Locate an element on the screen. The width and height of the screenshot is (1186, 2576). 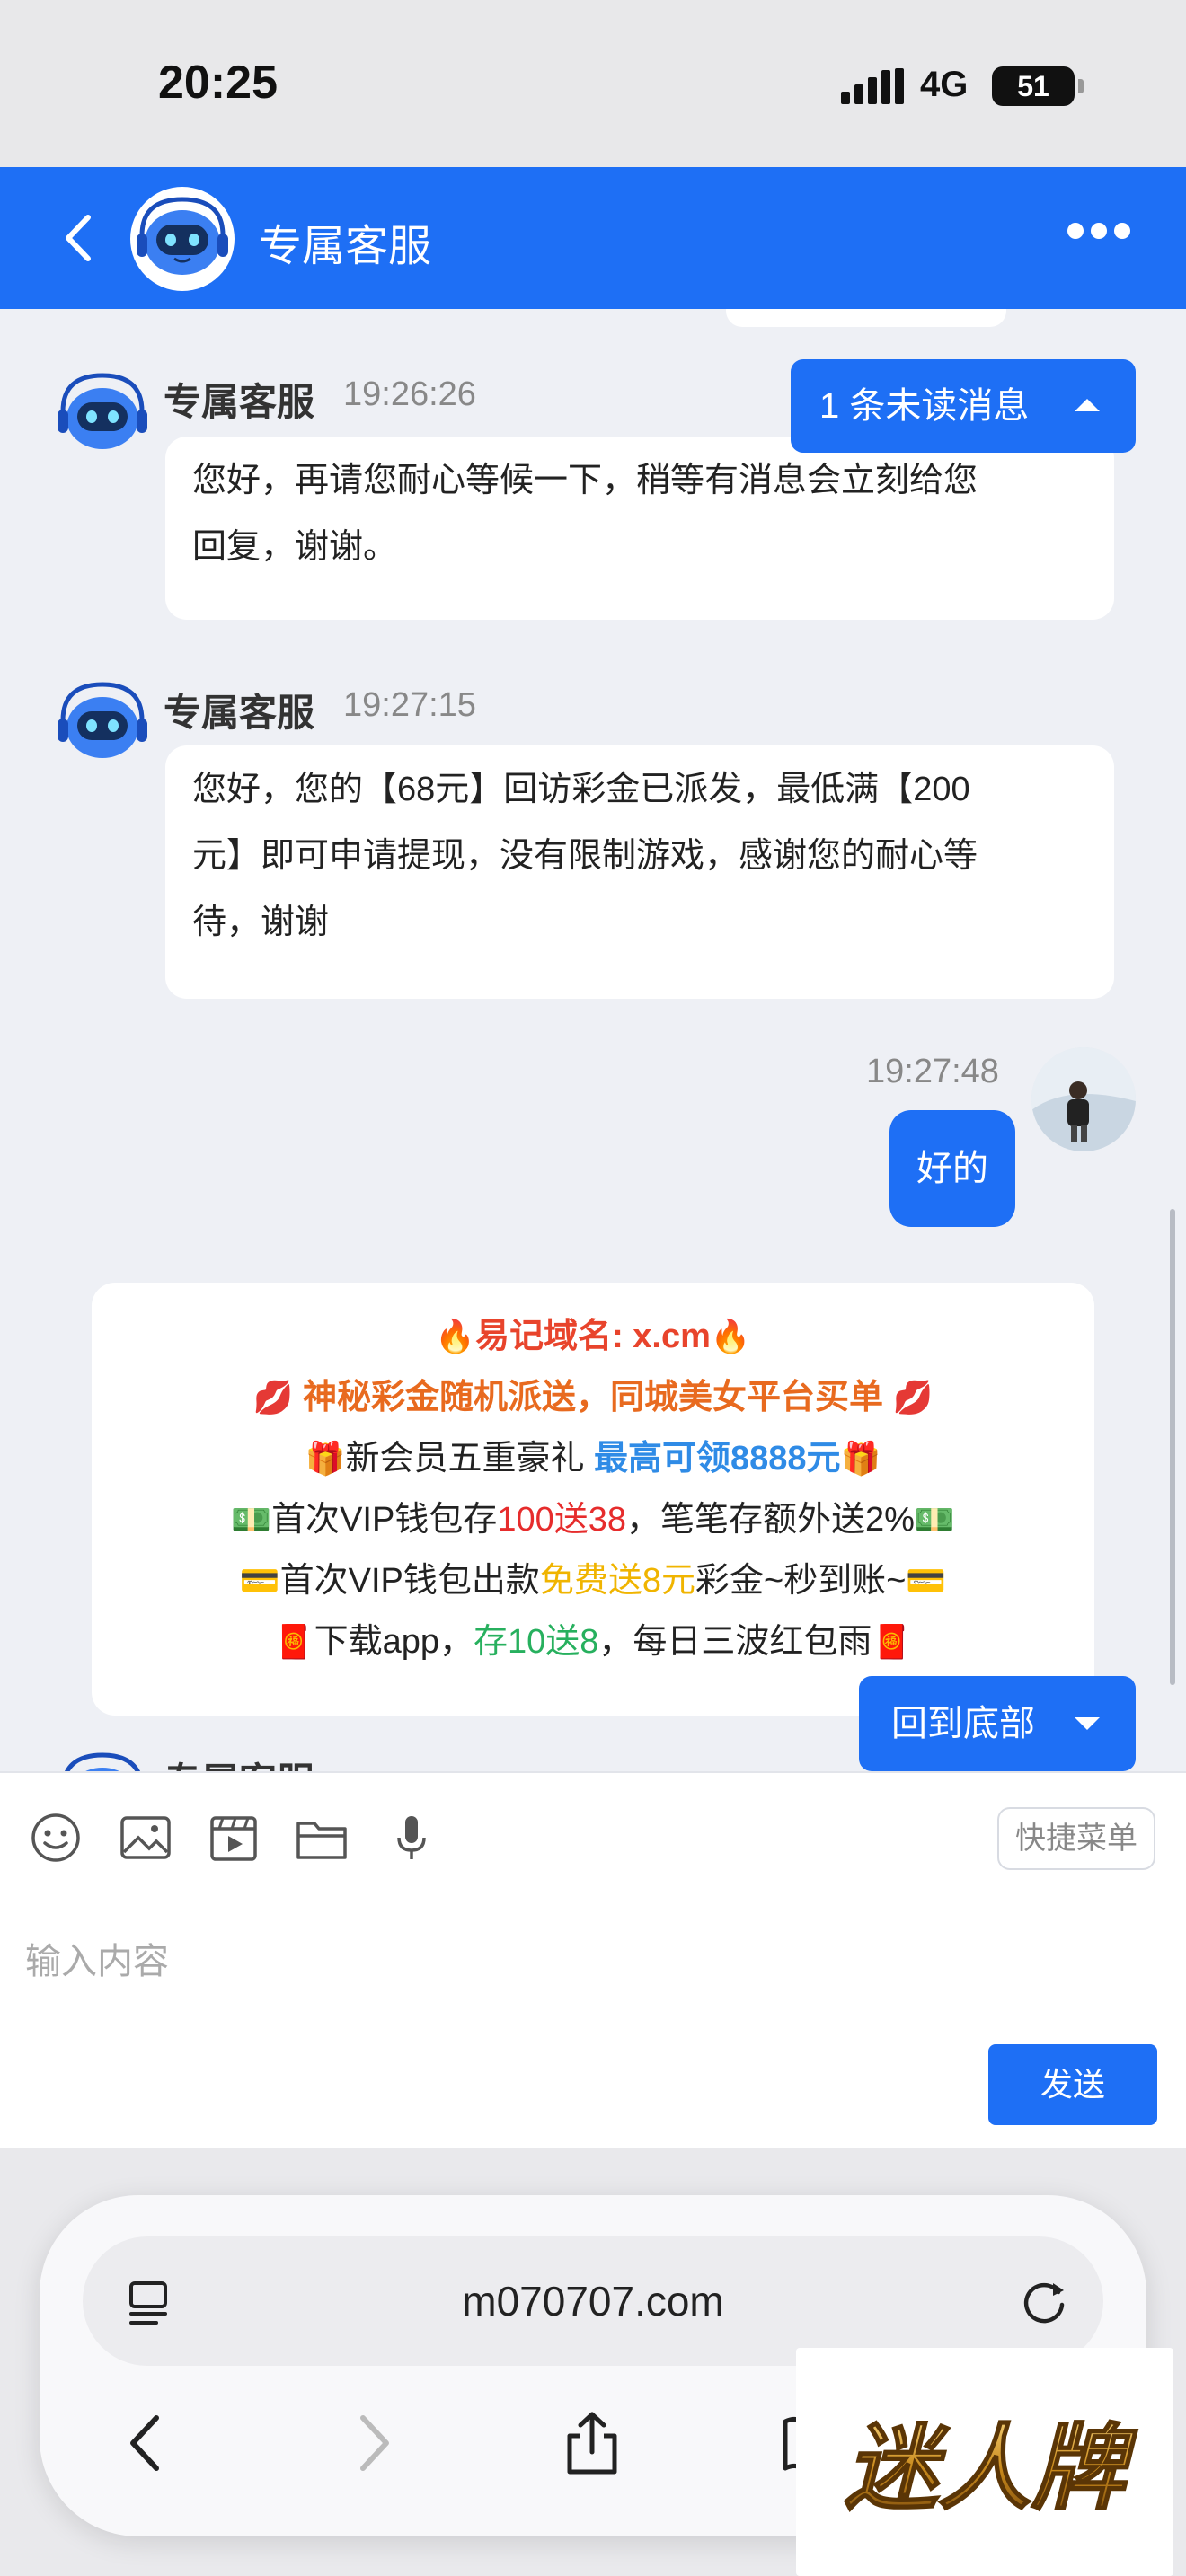
back-icon is located at coordinates (78, 238).